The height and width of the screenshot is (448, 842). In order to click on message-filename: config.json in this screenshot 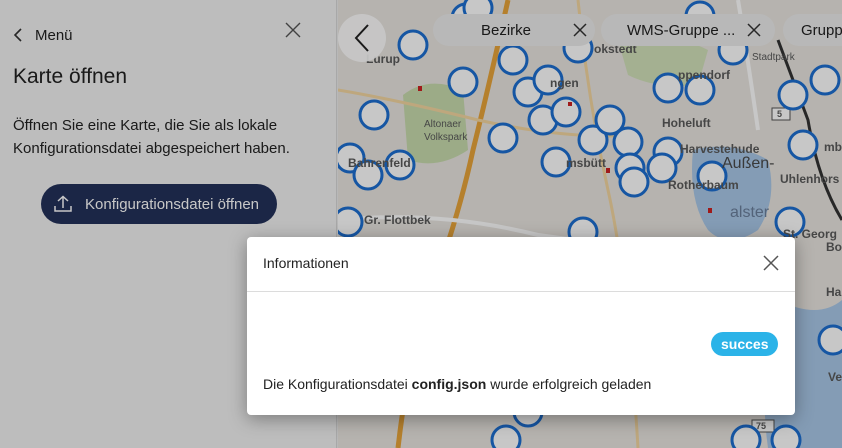, I will do `click(449, 384)`.